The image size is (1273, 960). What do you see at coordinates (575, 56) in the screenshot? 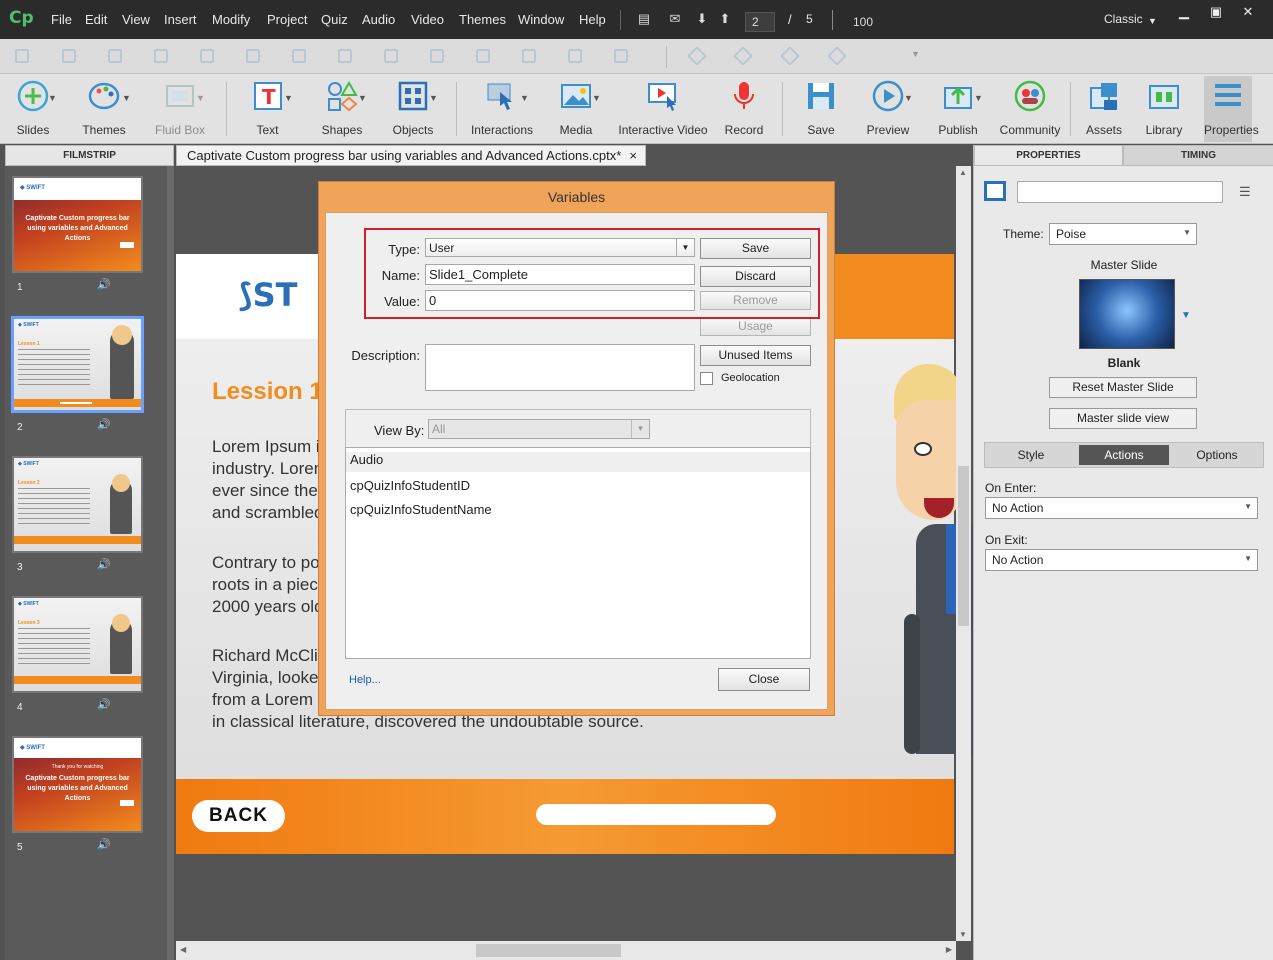
I see `center-v-icon` at bounding box center [575, 56].